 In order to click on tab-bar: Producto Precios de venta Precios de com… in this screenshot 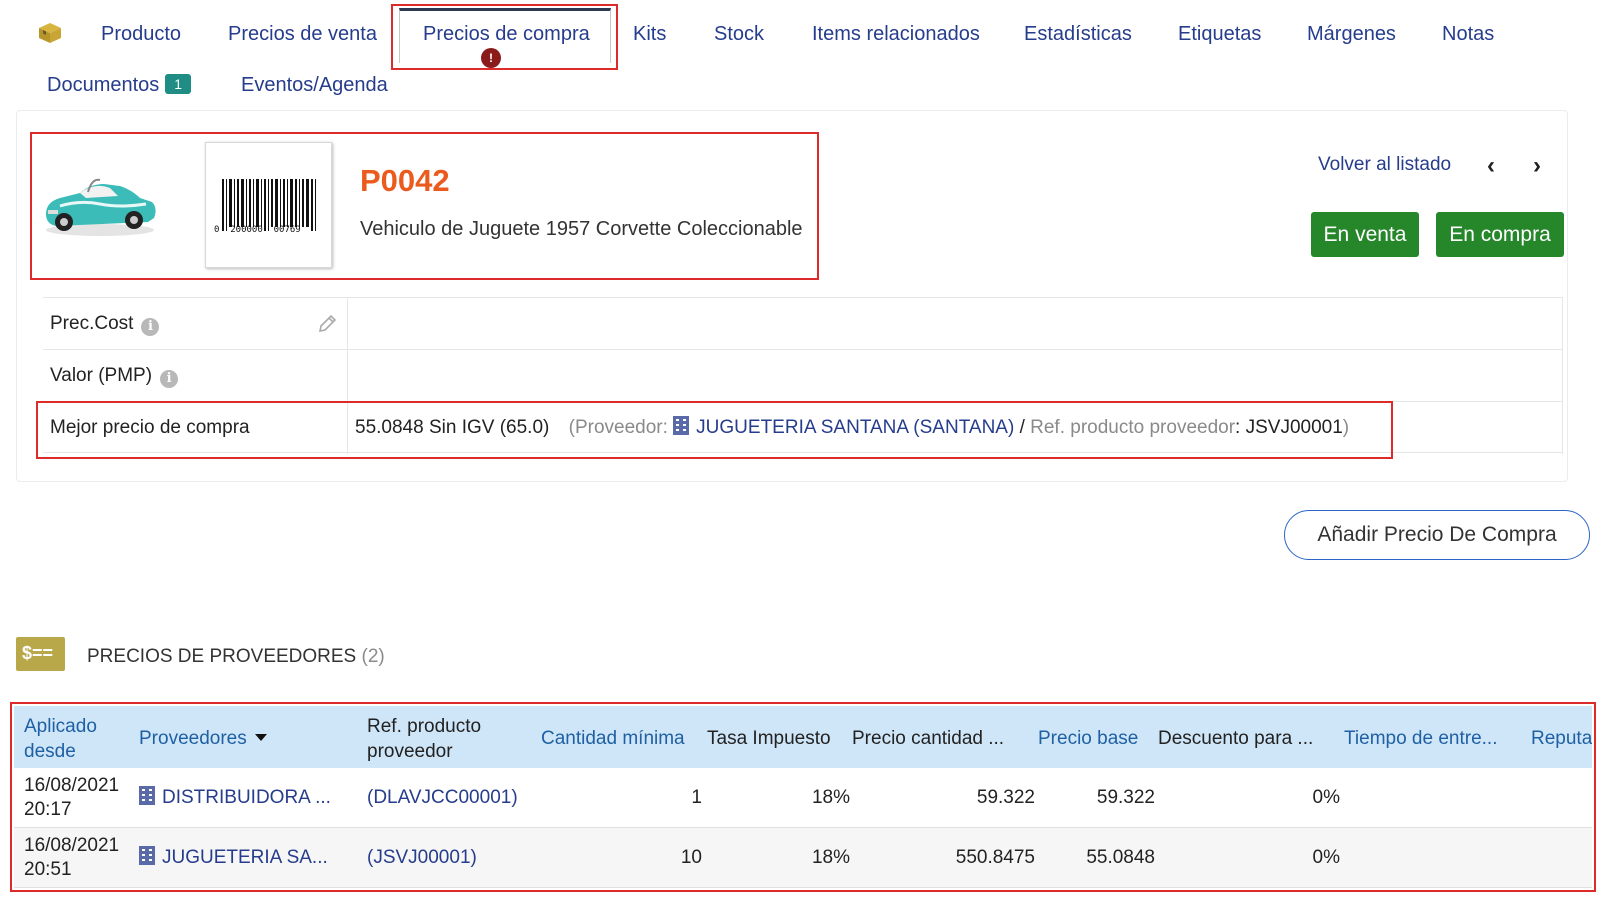, I will do `click(800, 55)`.